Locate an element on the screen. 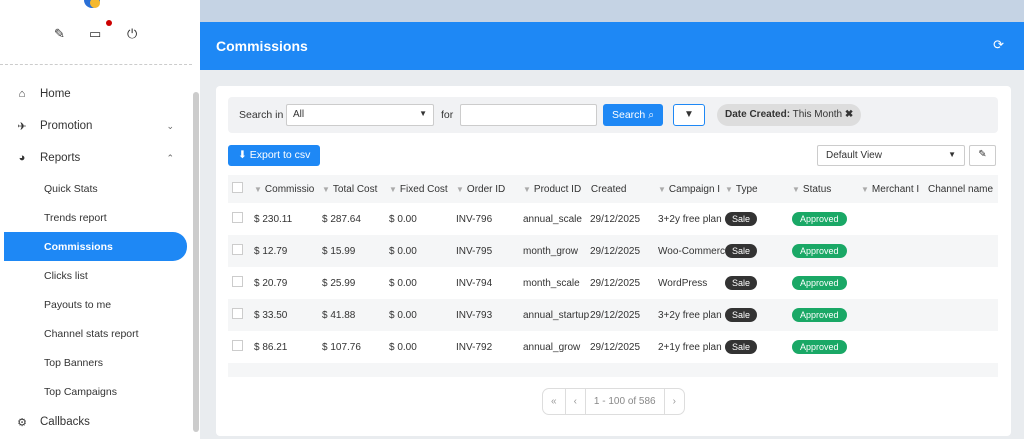  column-header: ▼ Campaign I is located at coordinates (691, 189).